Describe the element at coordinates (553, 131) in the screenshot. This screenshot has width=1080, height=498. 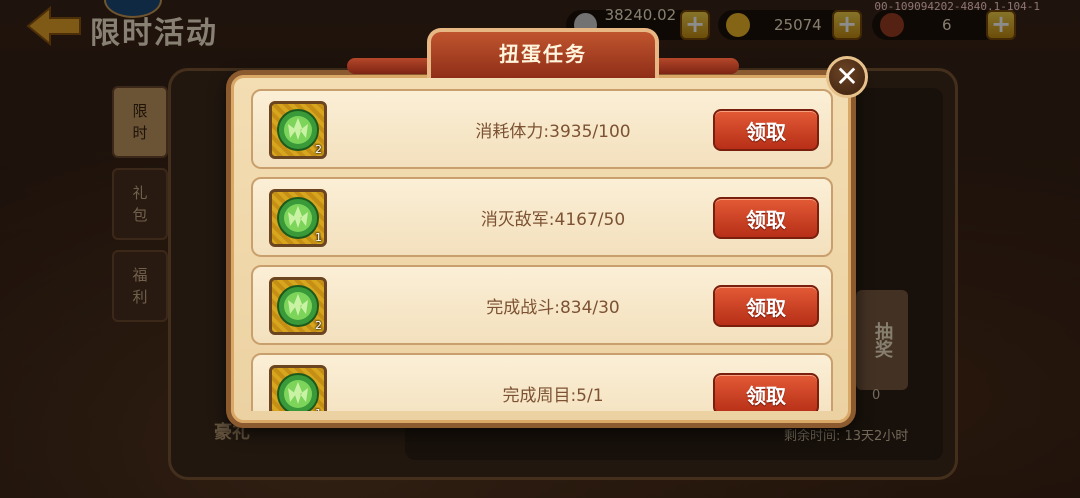
I see `task-progress: 消耗体力:3935/100` at that location.